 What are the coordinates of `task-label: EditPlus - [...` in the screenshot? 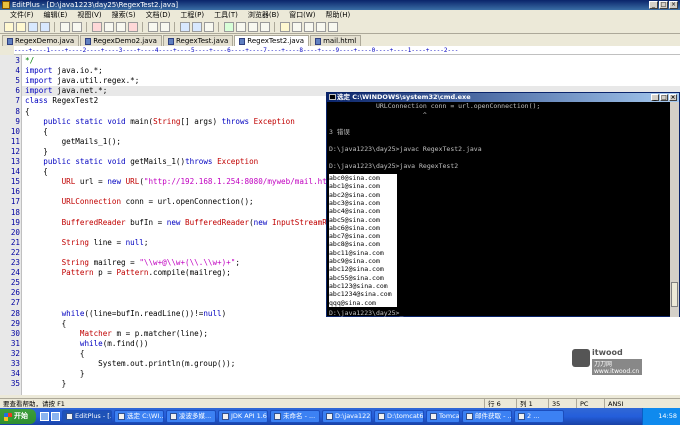 It's located at (93, 416).